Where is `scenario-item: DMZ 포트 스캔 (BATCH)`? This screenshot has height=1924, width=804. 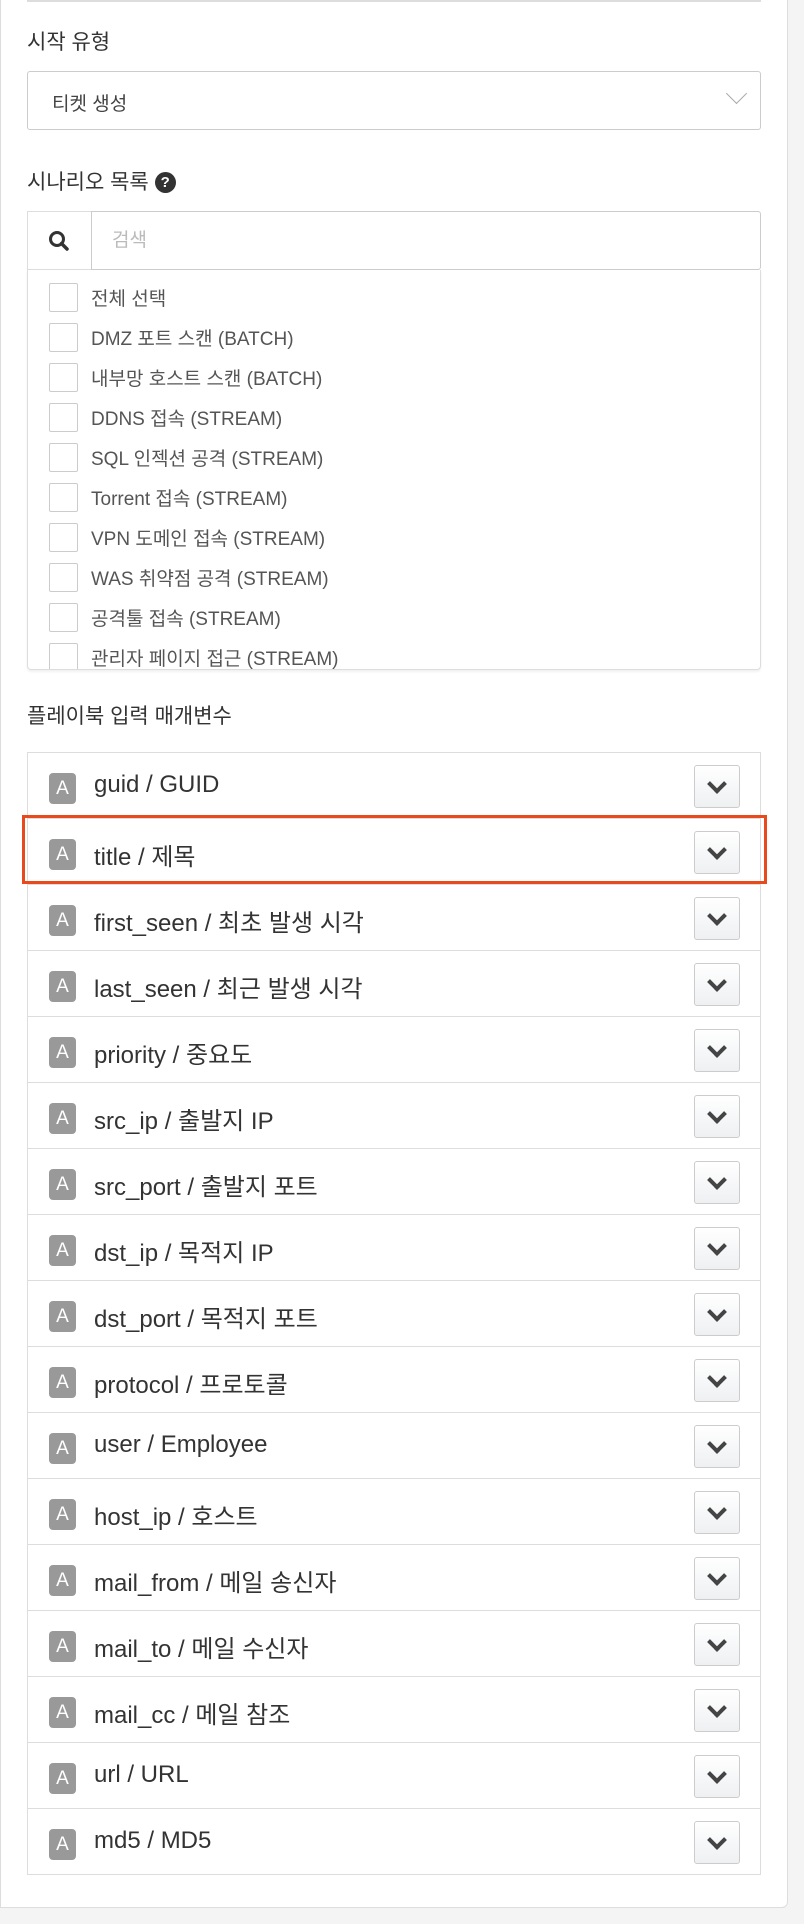 scenario-item: DMZ 포트 스캔 (BATCH) is located at coordinates (171, 337).